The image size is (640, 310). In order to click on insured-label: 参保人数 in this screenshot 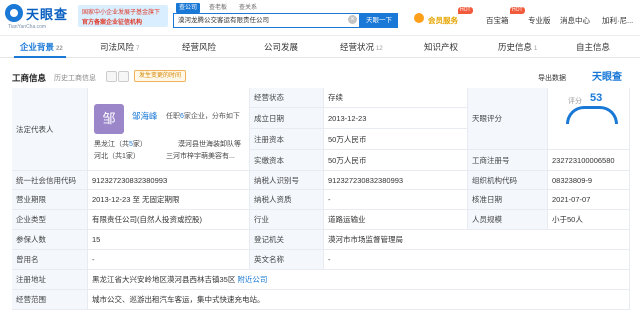, I will do `click(50, 240)`.